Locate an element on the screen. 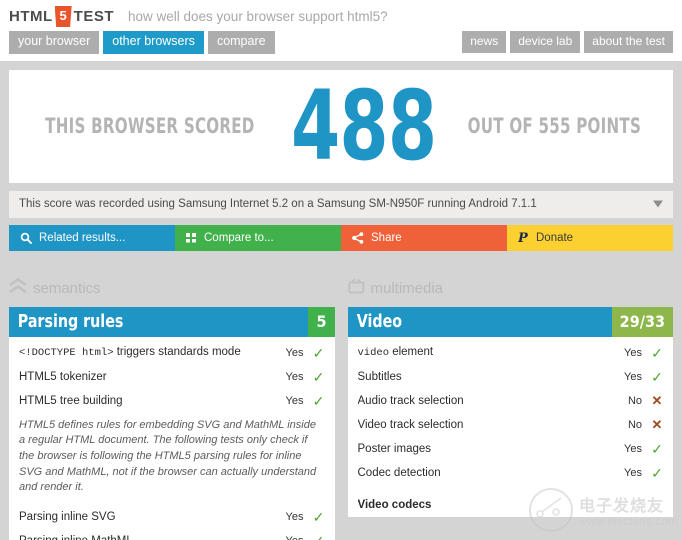 The height and width of the screenshot is (540, 682). table-row: HTML5 tree building Yes ✓ is located at coordinates (172, 401).